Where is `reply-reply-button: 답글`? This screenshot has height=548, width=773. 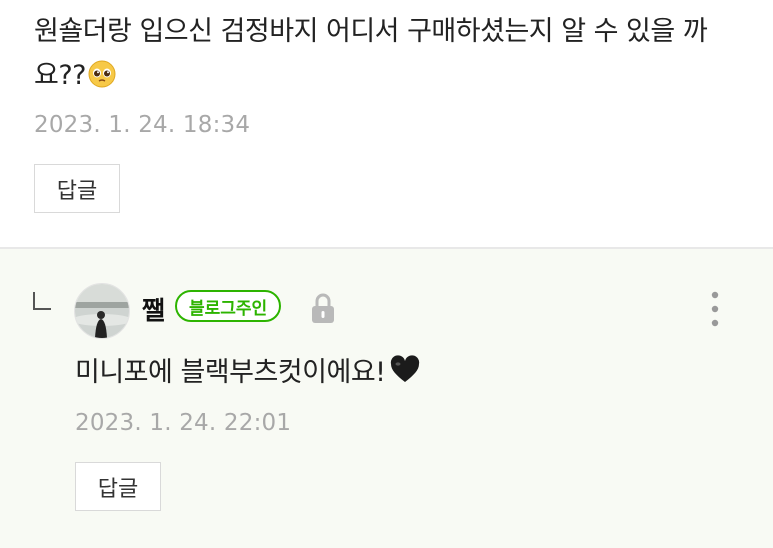 reply-reply-button: 답글 is located at coordinates (118, 486).